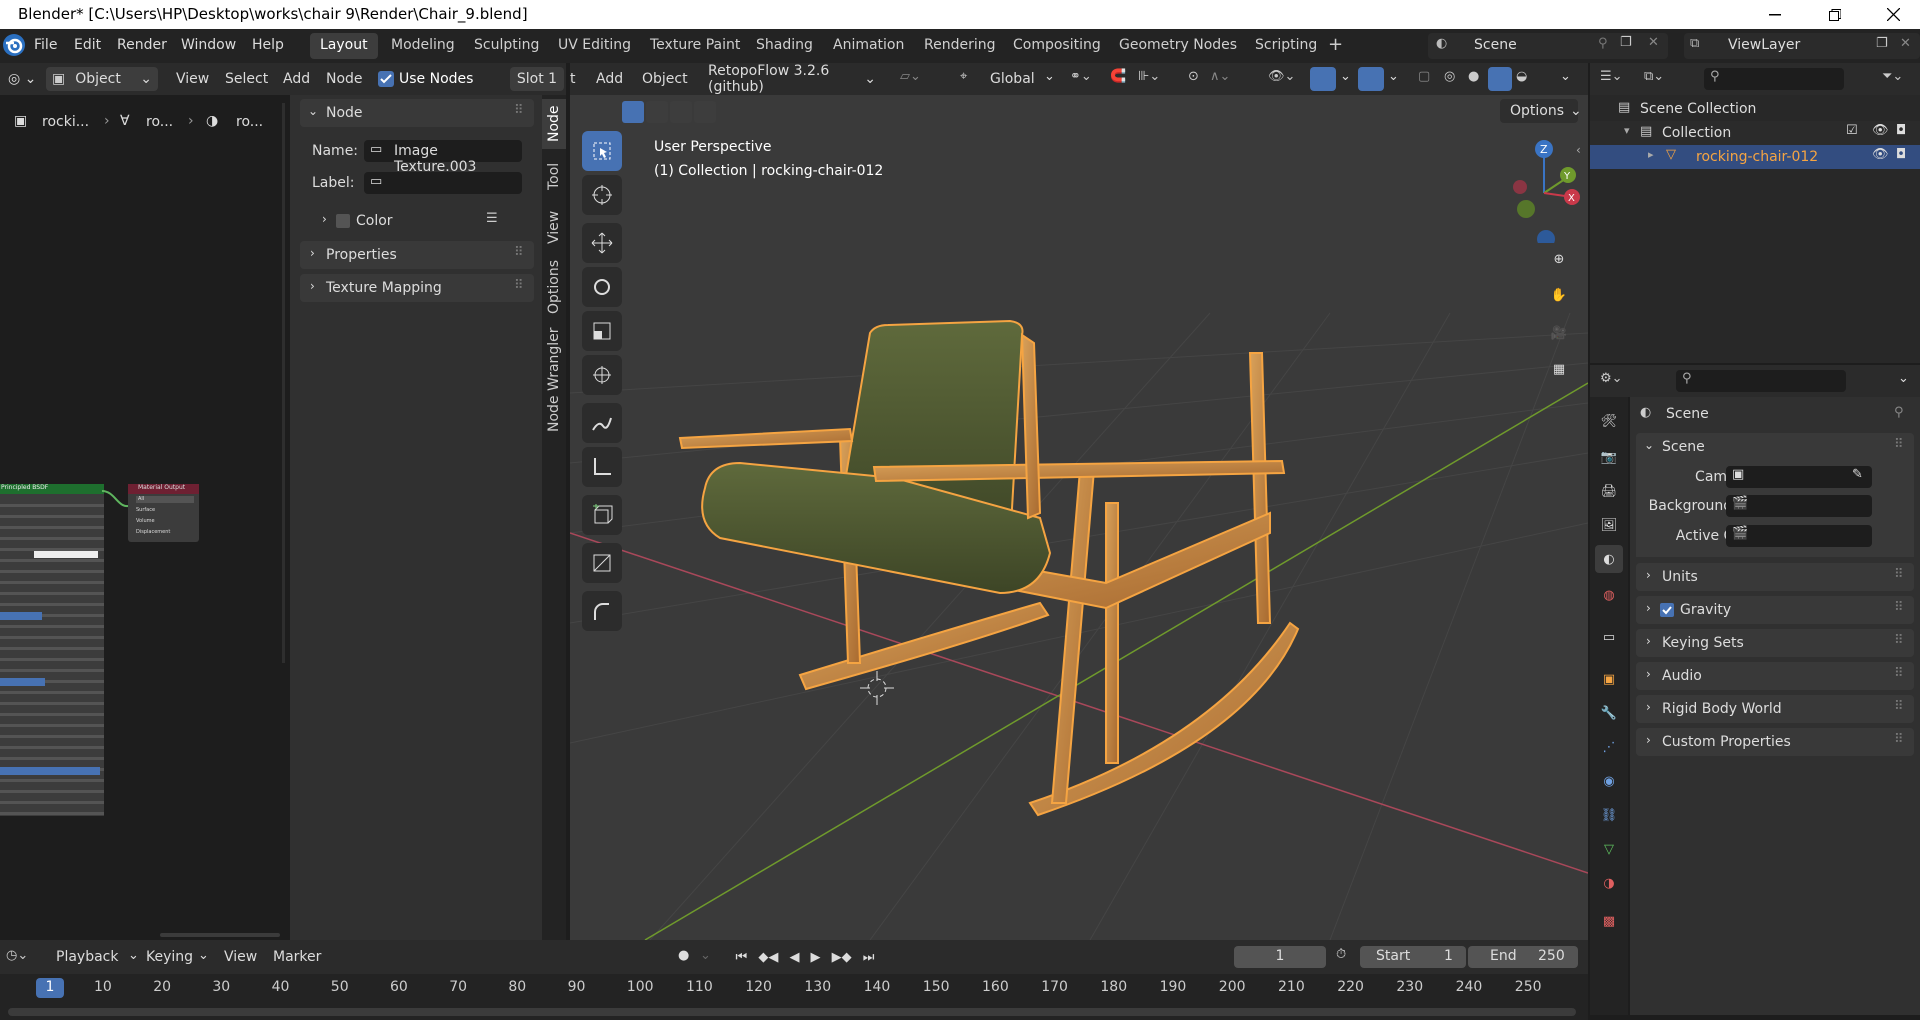 The height and width of the screenshot is (1020, 1920). I want to click on output-tab-icon: 🖨, so click(1609, 491).